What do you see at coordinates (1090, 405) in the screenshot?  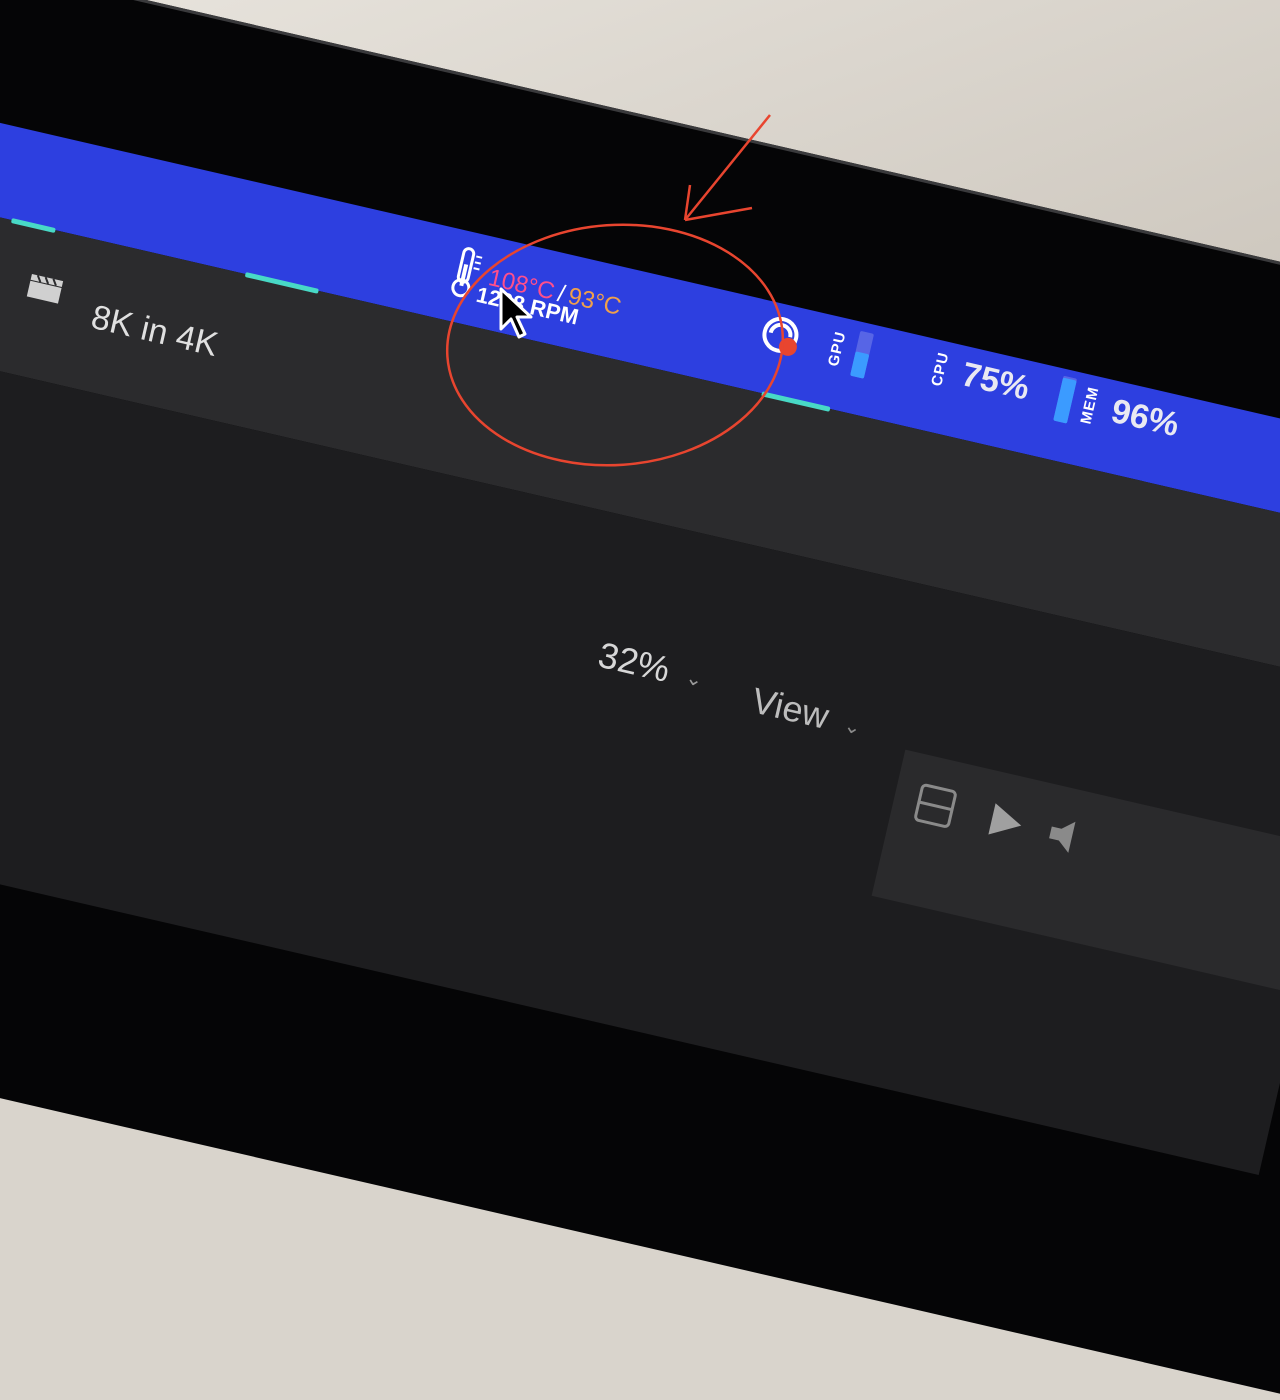 I see `memory-label: MEM` at bounding box center [1090, 405].